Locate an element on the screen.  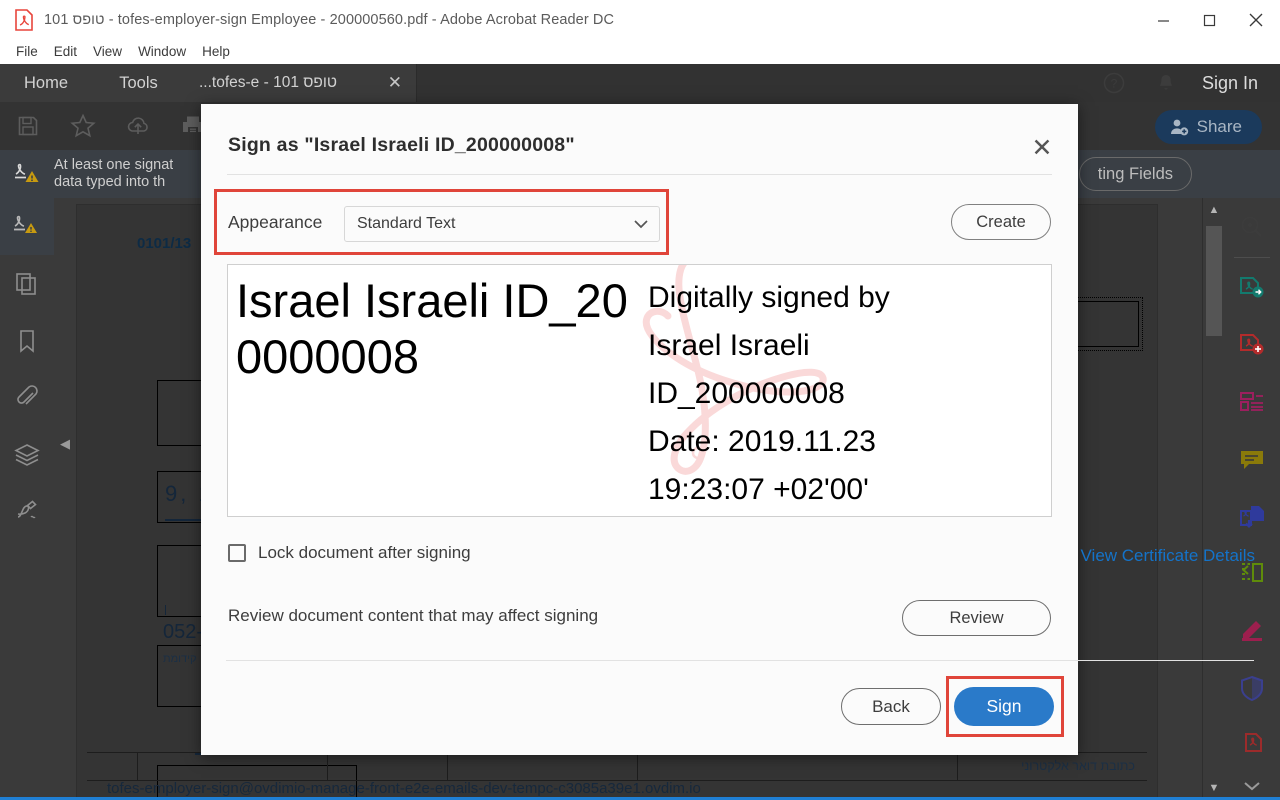
menu-view: View is located at coordinates (107, 52).